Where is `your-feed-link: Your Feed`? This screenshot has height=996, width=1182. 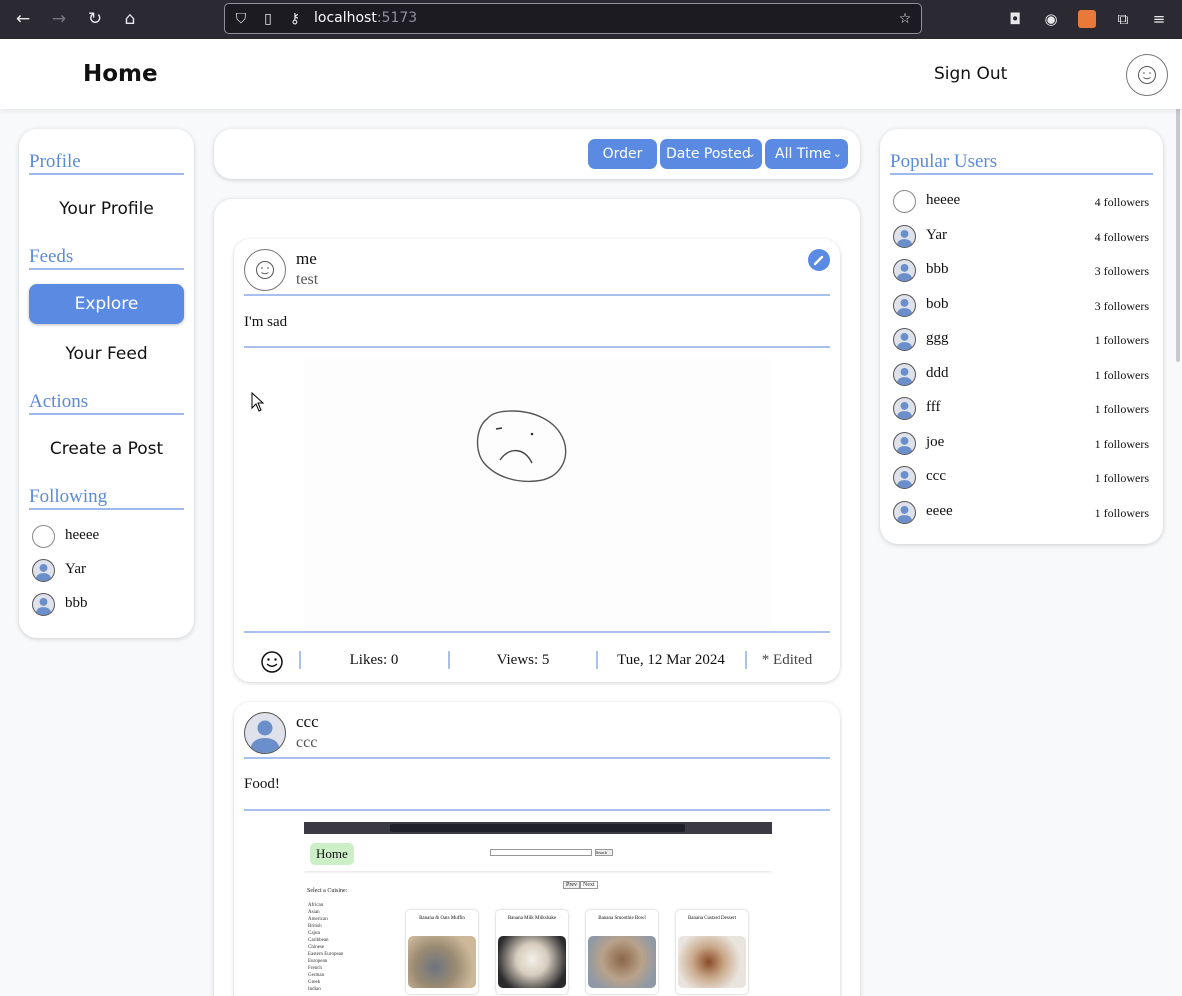
your-feed-link: Your Feed is located at coordinates (106, 354).